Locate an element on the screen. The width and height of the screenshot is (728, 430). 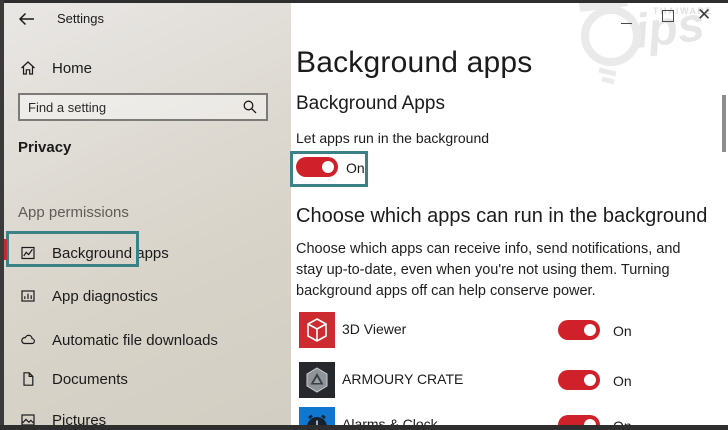
cube-icon is located at coordinates (317, 330).